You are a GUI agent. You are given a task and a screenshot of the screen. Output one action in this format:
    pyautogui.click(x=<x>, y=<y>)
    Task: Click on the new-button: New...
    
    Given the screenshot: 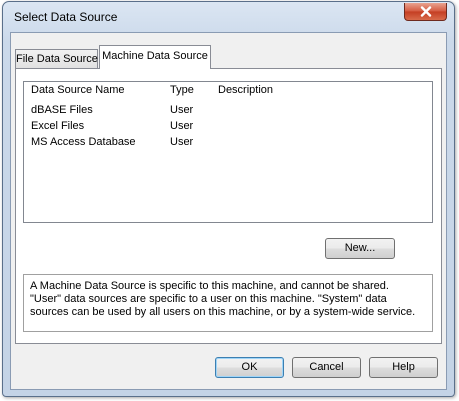 What is the action you would take?
    pyautogui.click(x=360, y=248)
    